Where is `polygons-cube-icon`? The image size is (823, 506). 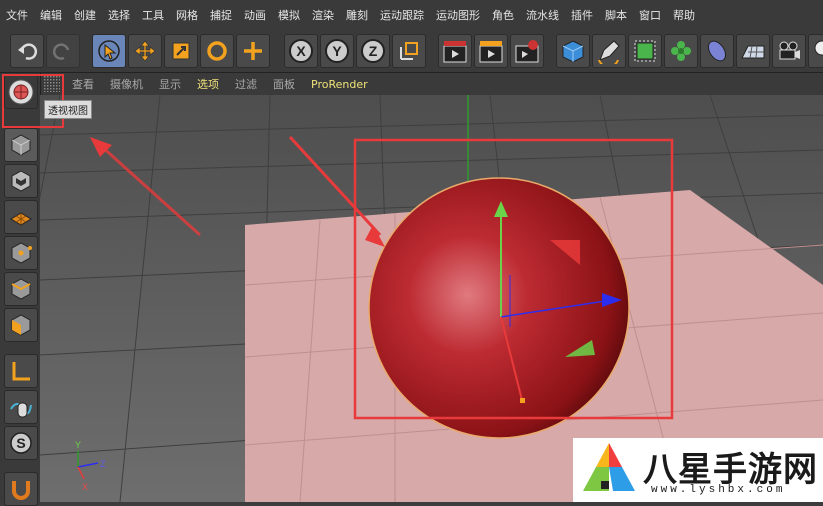
polygons-cube-icon is located at coordinates (21, 325).